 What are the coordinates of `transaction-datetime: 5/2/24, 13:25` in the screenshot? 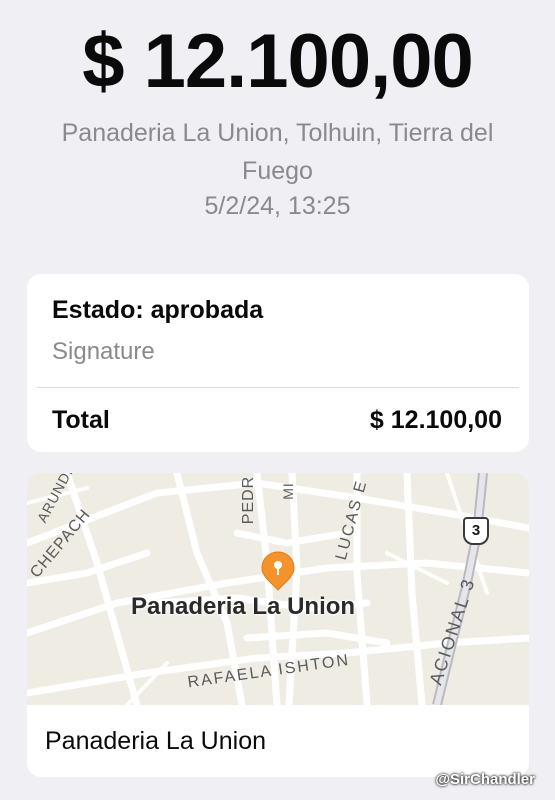 It's located at (277, 206).